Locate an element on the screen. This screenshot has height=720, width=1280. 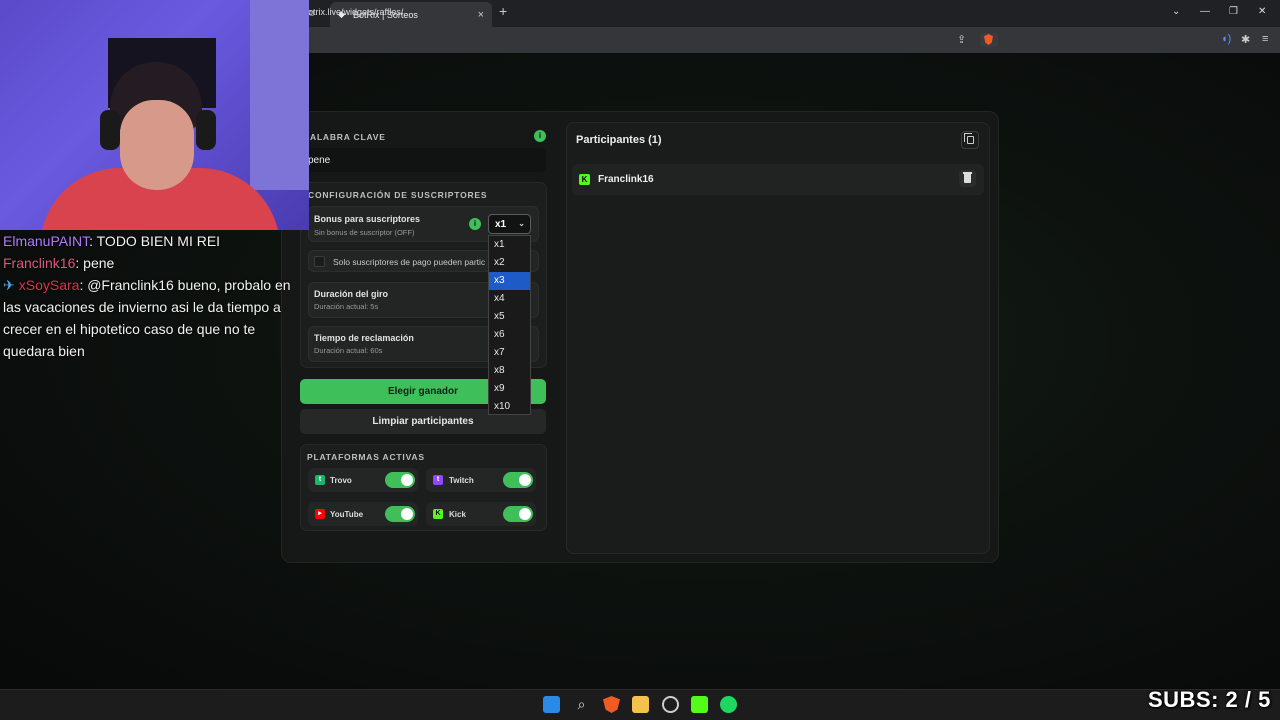
share-icon: ⇪ is located at coordinates (961, 39).